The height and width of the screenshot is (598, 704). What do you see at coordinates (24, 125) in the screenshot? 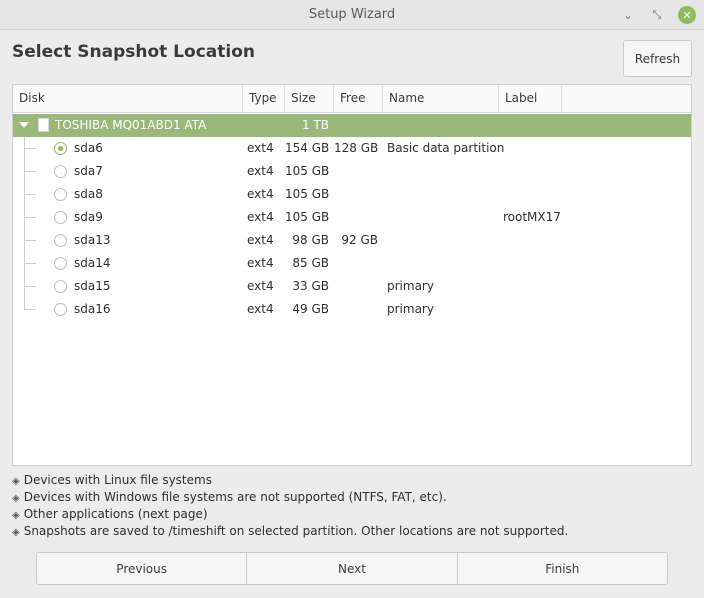
I see `expander-arrow-icon` at bounding box center [24, 125].